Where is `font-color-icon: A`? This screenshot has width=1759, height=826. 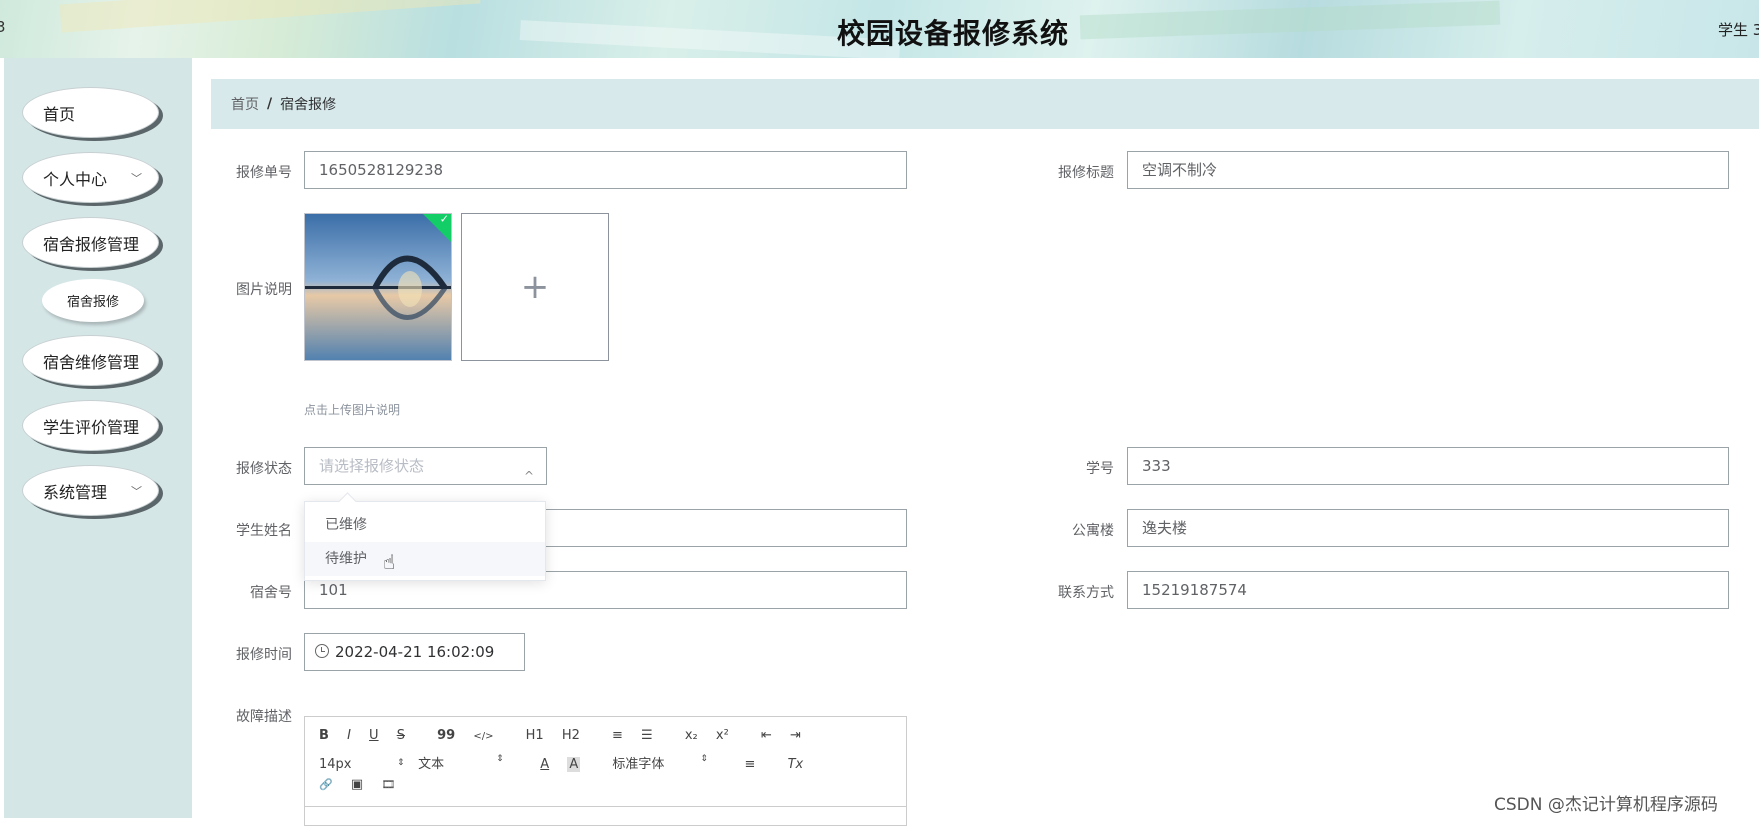 font-color-icon: A is located at coordinates (544, 764).